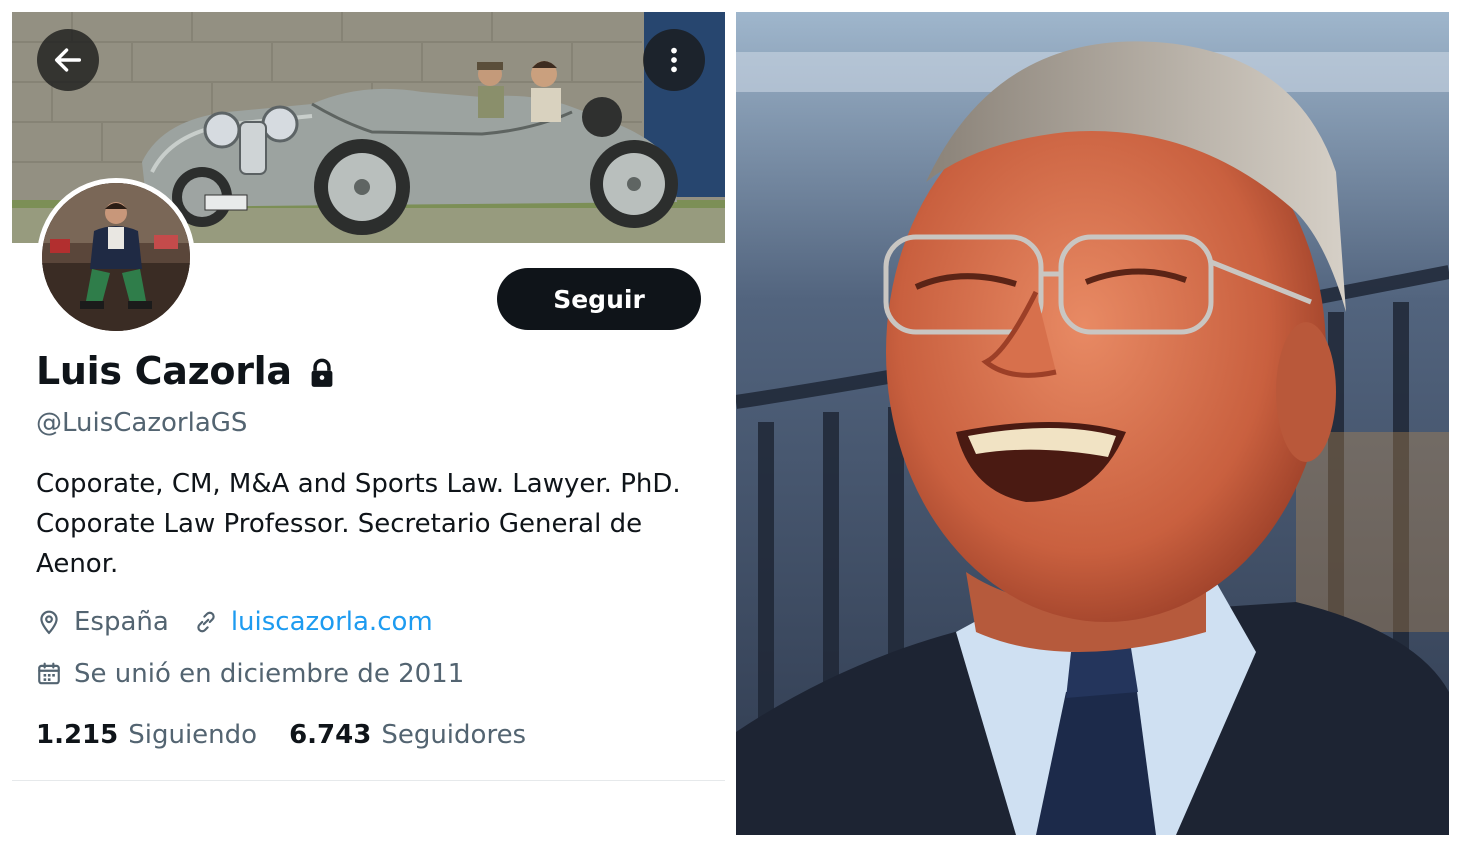 This screenshot has height=847, width=1460. I want to click on following-stat: 1.215 Siguiendo, so click(146, 735).